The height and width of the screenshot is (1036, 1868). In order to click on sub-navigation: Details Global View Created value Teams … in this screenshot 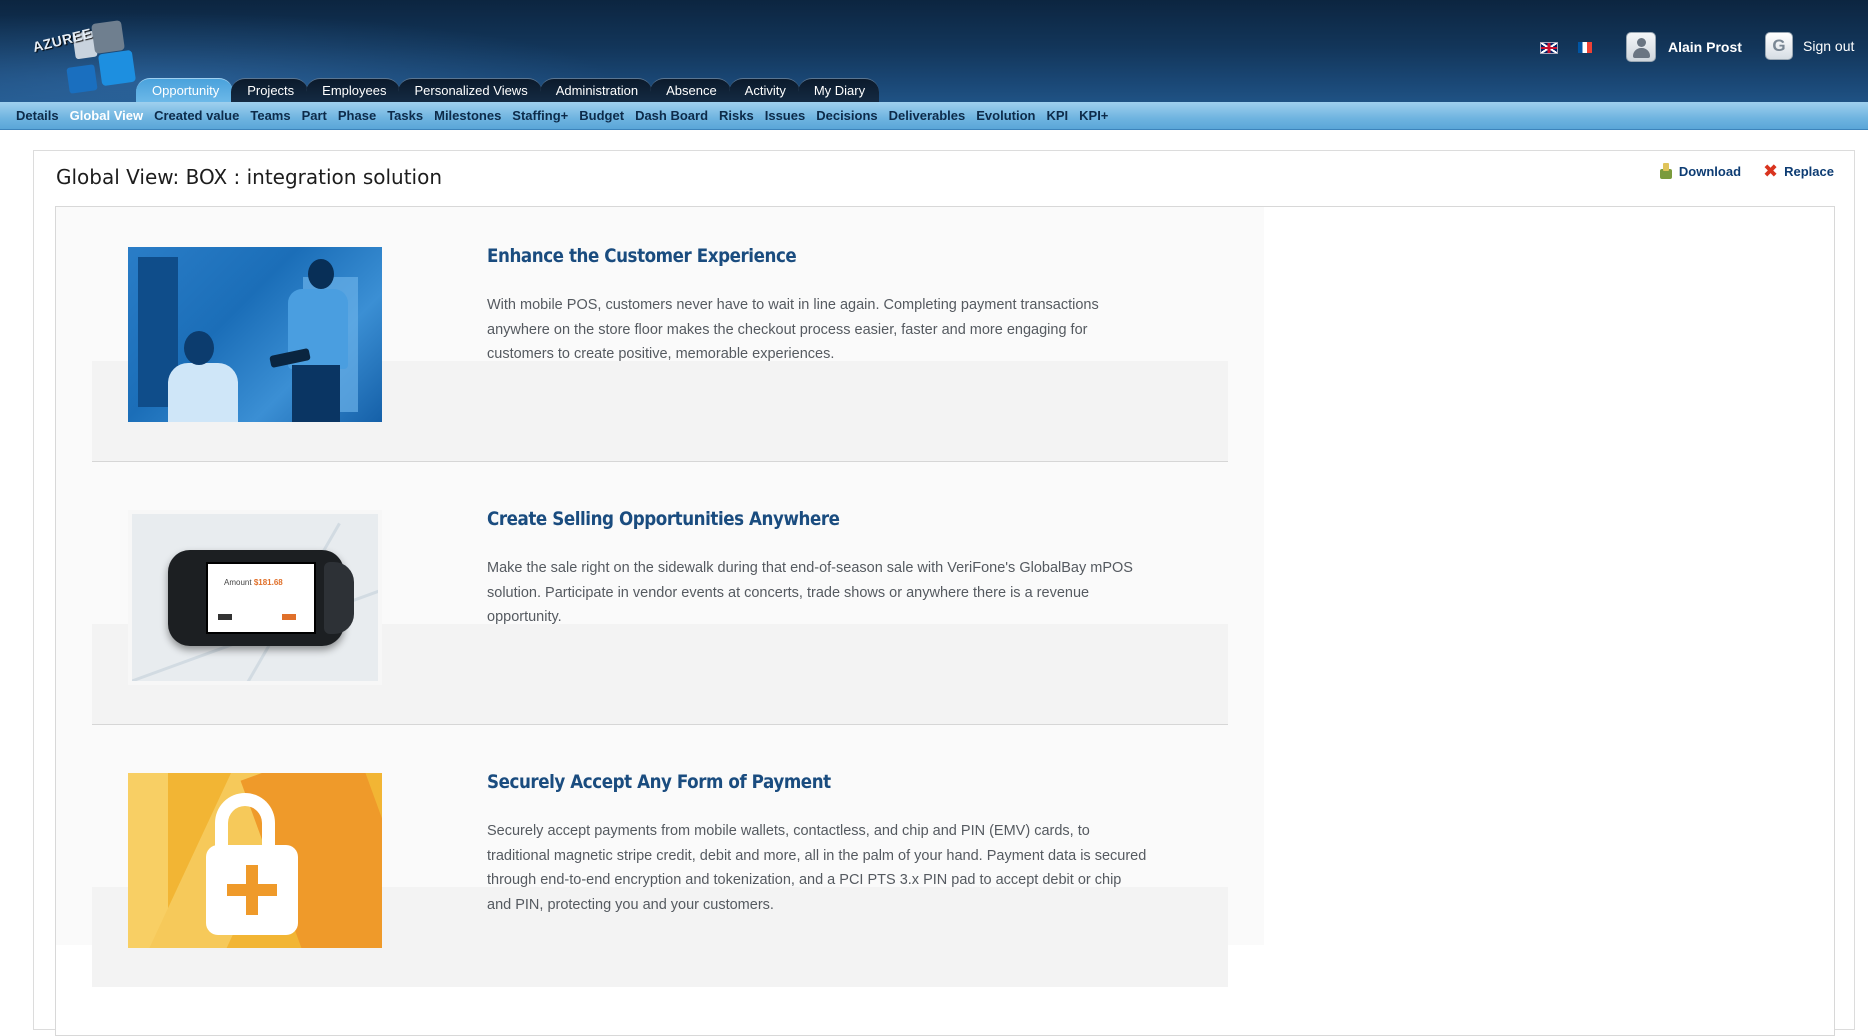, I will do `click(934, 116)`.